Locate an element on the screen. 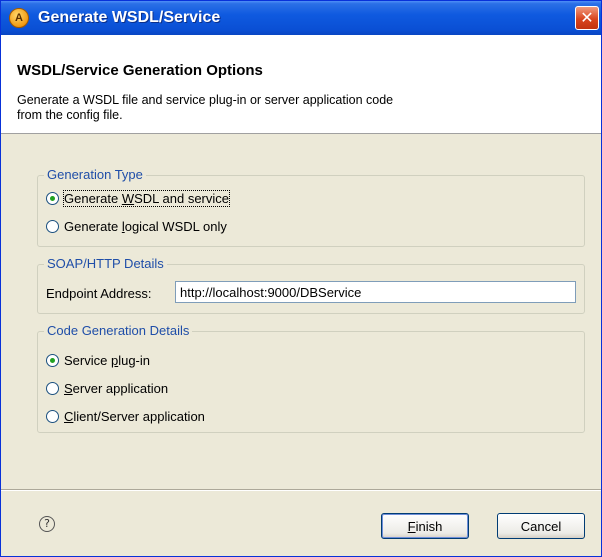 The height and width of the screenshot is (557, 602). radio-label: Server application is located at coordinates (116, 388).